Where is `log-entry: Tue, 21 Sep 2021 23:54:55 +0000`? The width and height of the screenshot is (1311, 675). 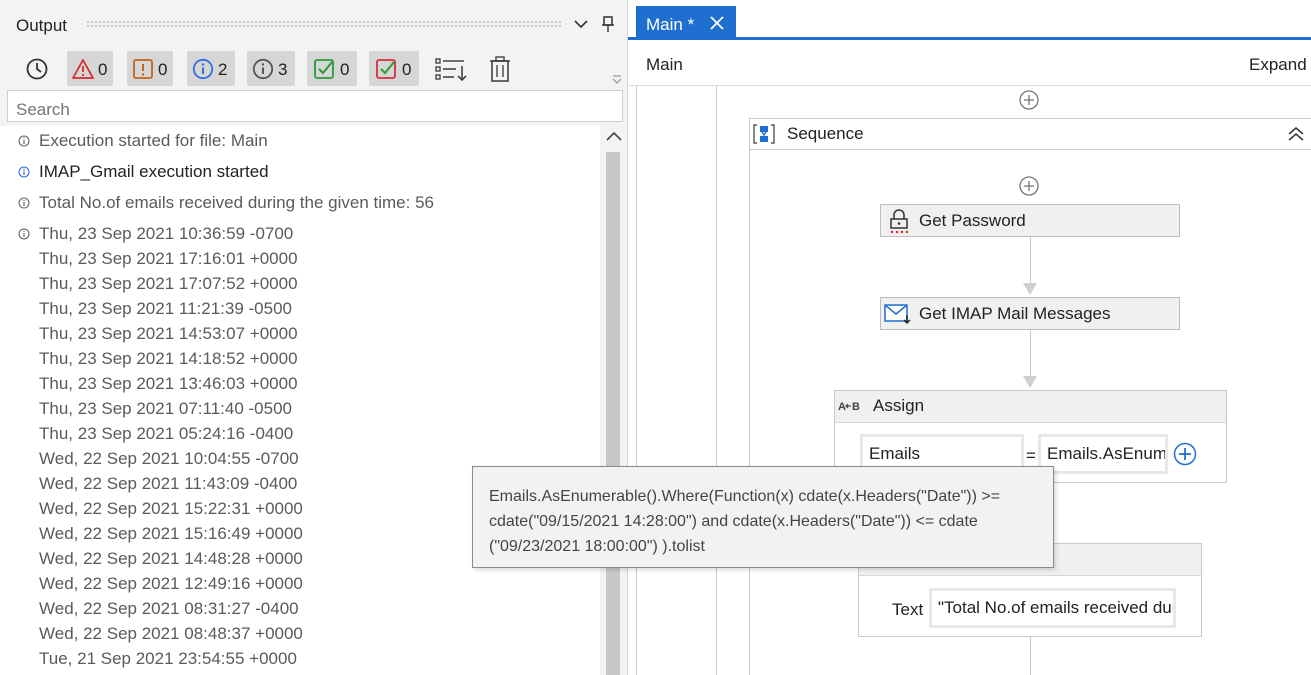 log-entry: Tue, 21 Sep 2021 23:54:55 +0000 is located at coordinates (168, 659).